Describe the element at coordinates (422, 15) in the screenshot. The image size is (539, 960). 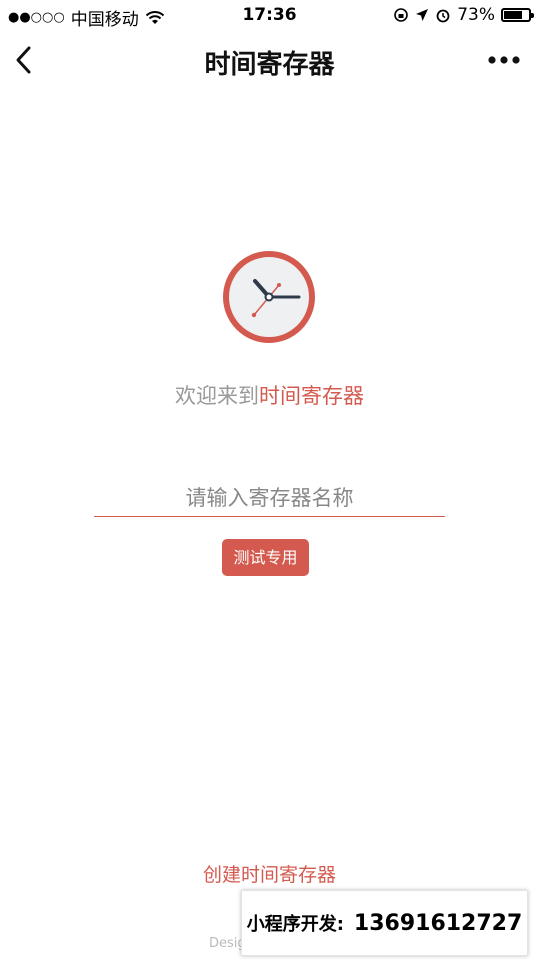
I see `location-arrow-icon` at that location.